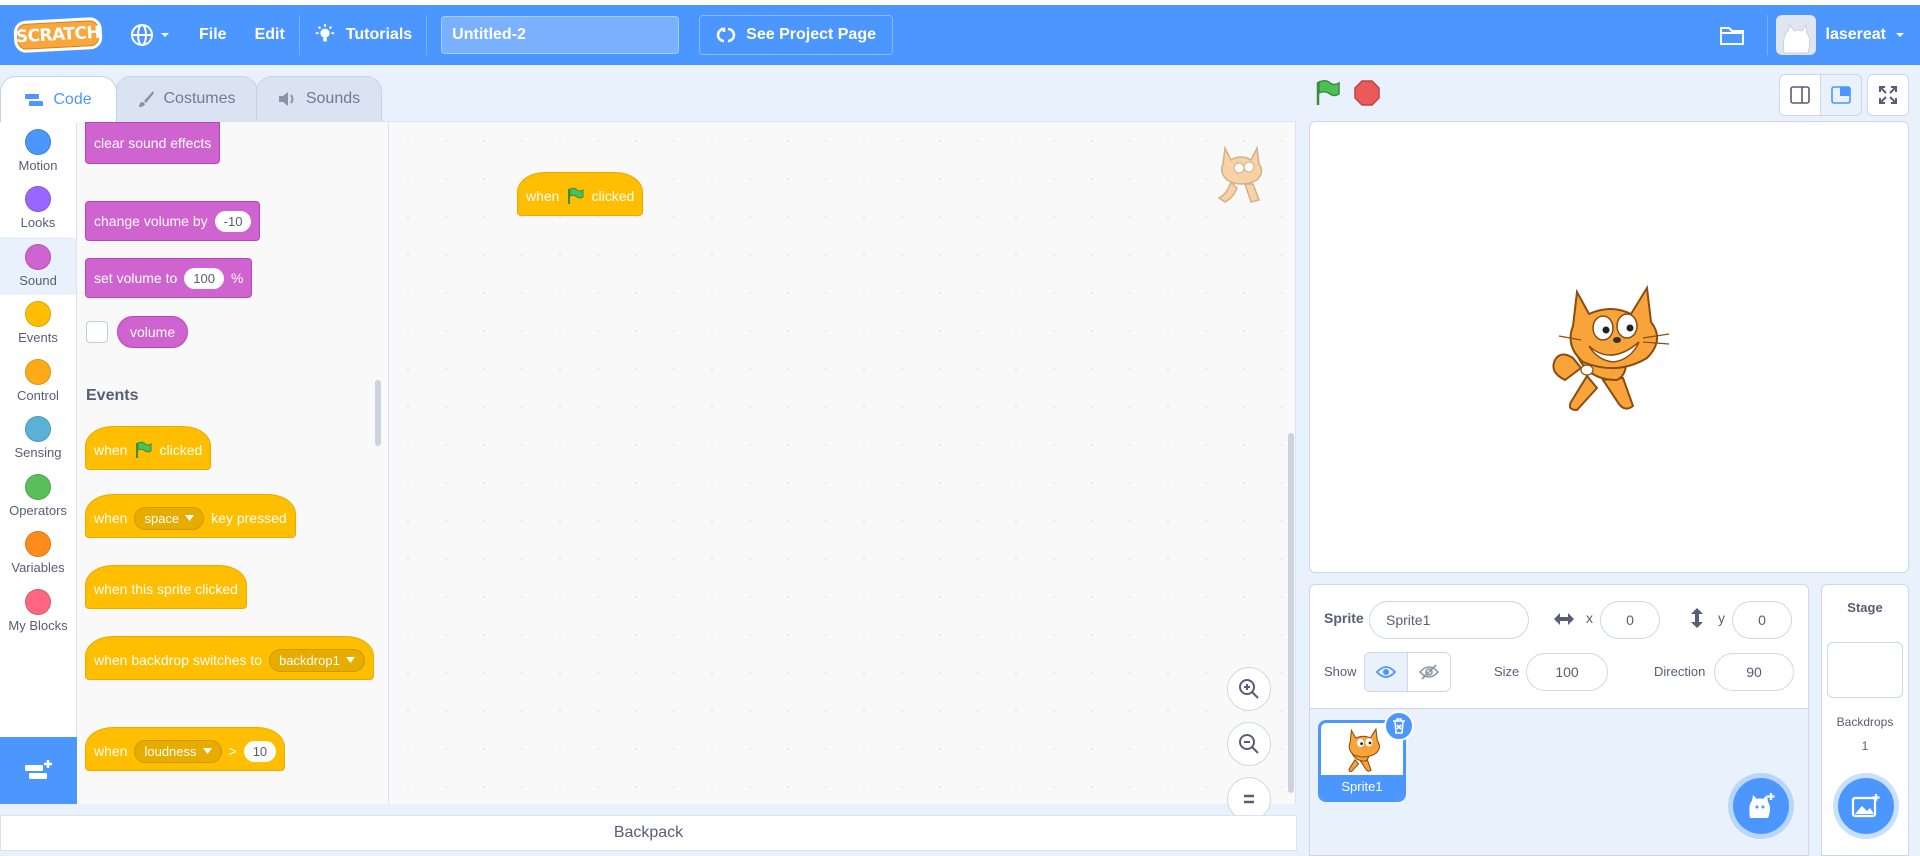  I want to click on caret-down-icon, so click(207, 751).